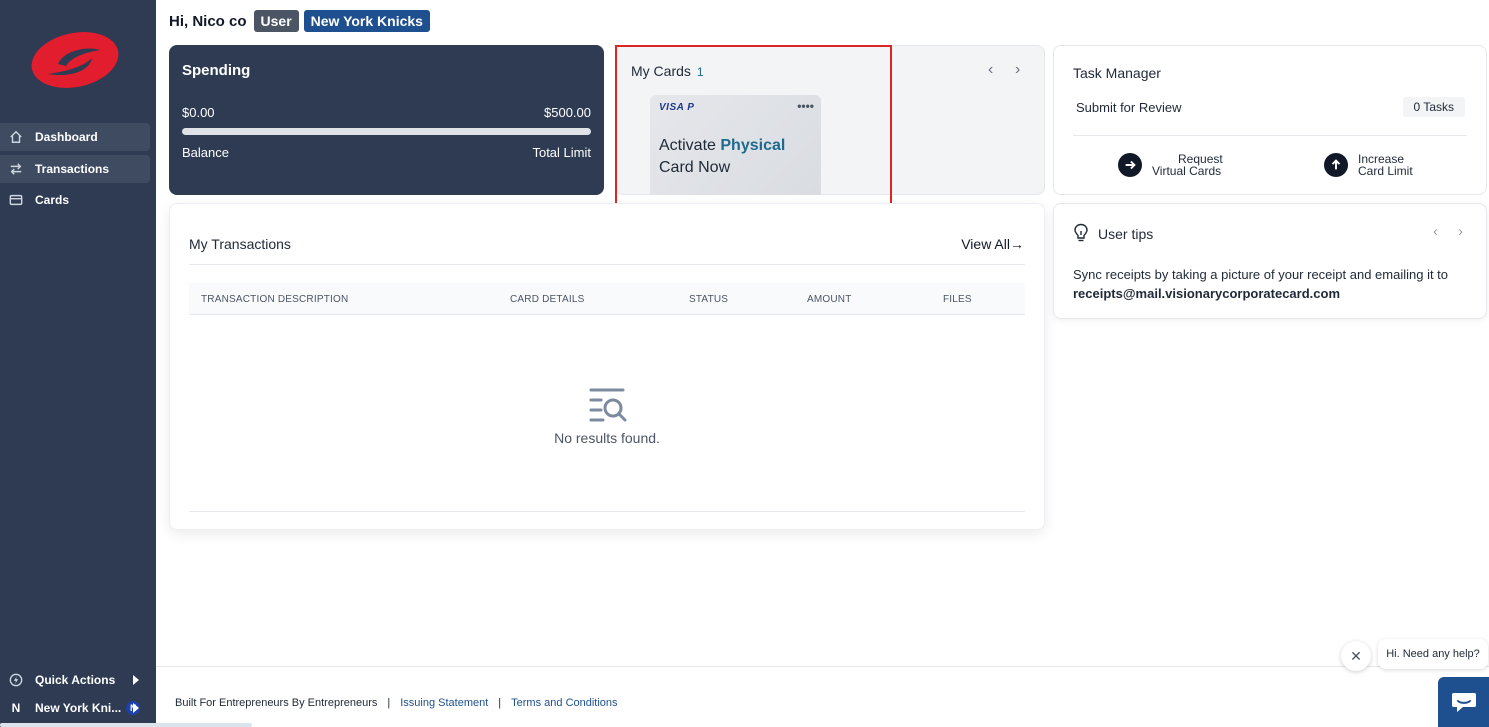 Image resolution: width=1489 pixels, height=727 pixels. I want to click on limit-value: $500.00, so click(567, 112).